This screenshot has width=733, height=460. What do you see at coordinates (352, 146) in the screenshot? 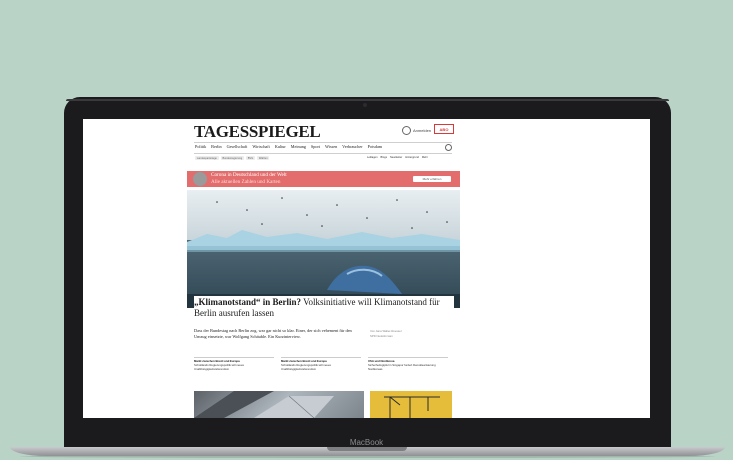
I see `nav-item: Verbraucher` at bounding box center [352, 146].